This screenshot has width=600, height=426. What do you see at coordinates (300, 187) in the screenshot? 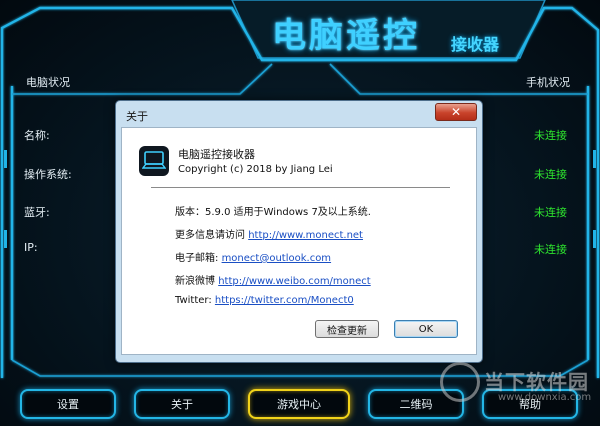
I see `divider` at bounding box center [300, 187].